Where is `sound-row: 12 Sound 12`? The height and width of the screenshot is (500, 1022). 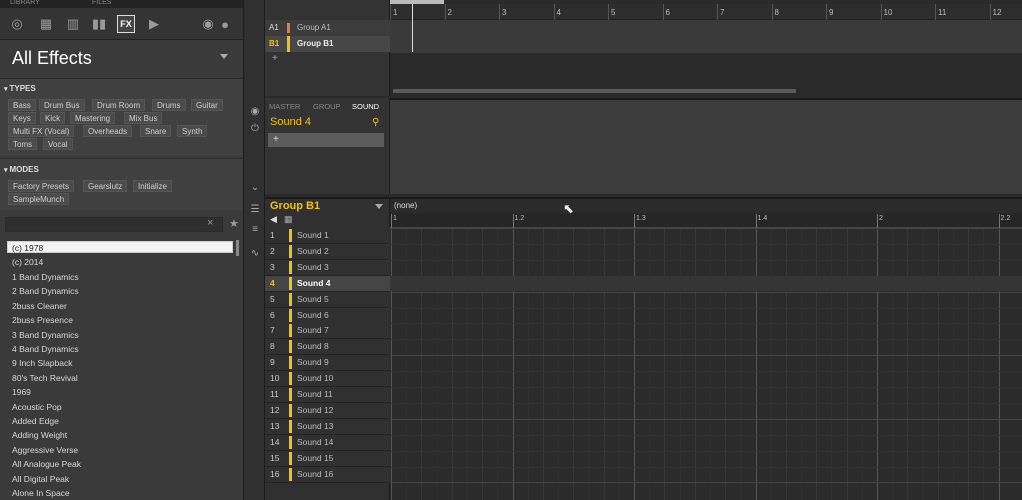
sound-row: 12 Sound 12 is located at coordinates (327, 410).